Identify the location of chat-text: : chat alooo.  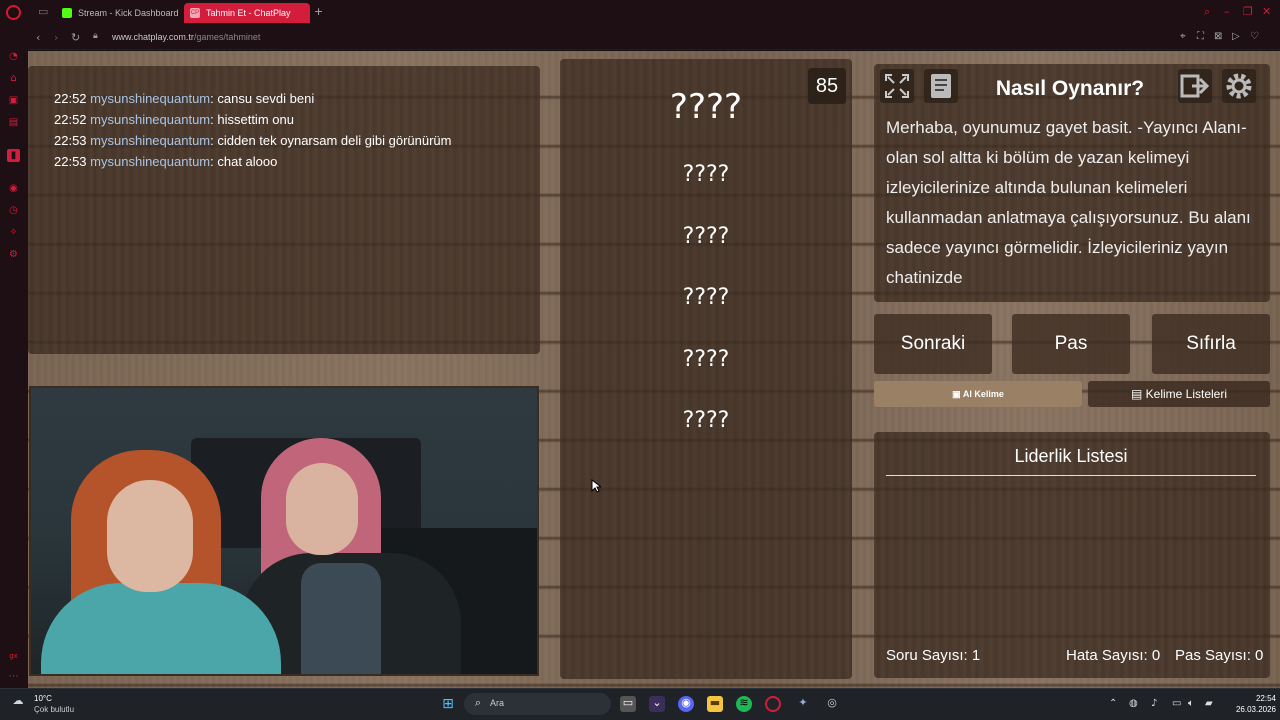
(244, 161).